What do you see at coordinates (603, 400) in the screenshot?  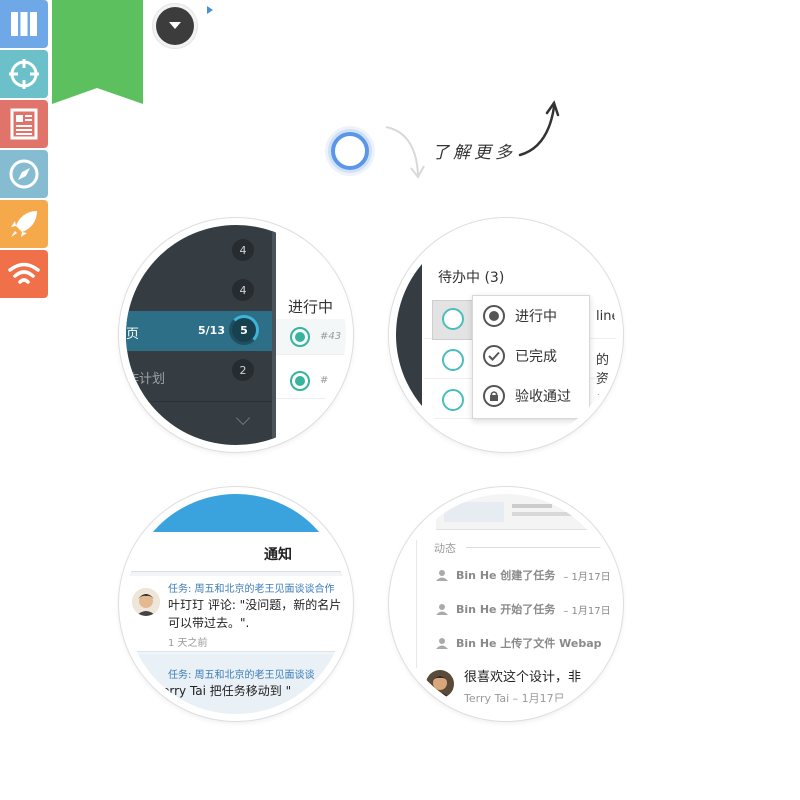 I see `task-title-fragment: 示` at bounding box center [603, 400].